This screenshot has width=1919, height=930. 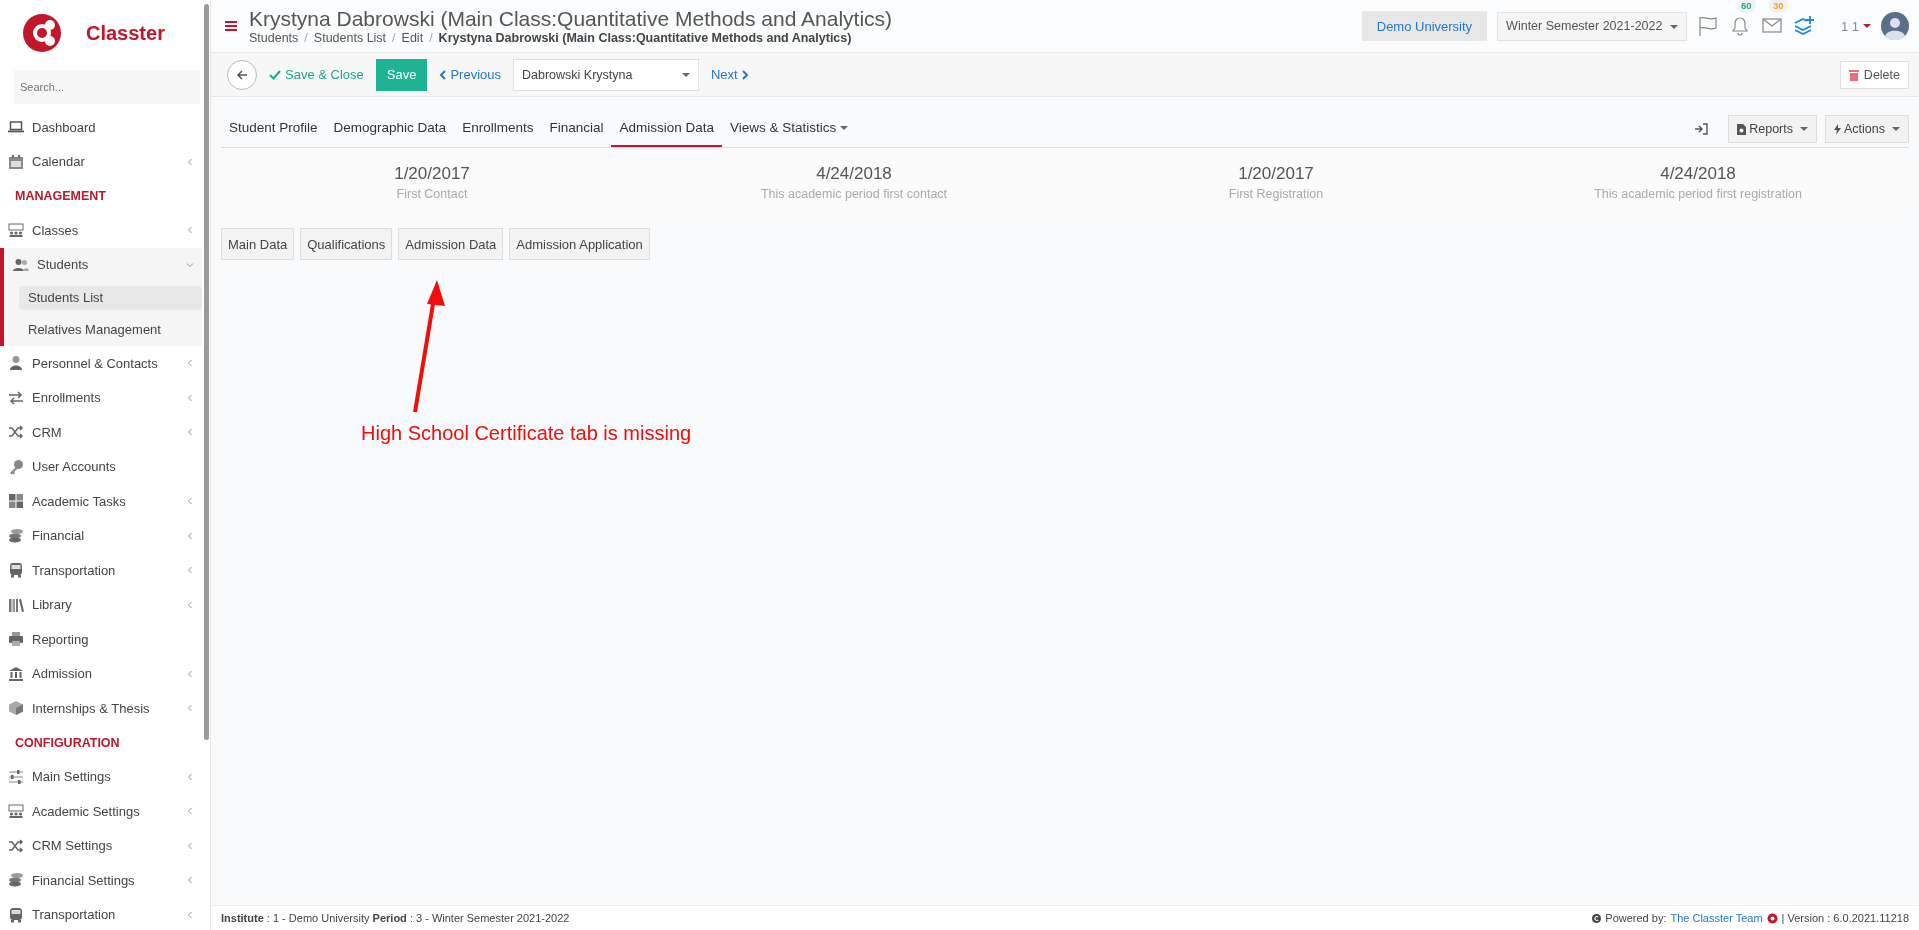 I want to click on sidebar-item-label: CRM, so click(x=47, y=432).